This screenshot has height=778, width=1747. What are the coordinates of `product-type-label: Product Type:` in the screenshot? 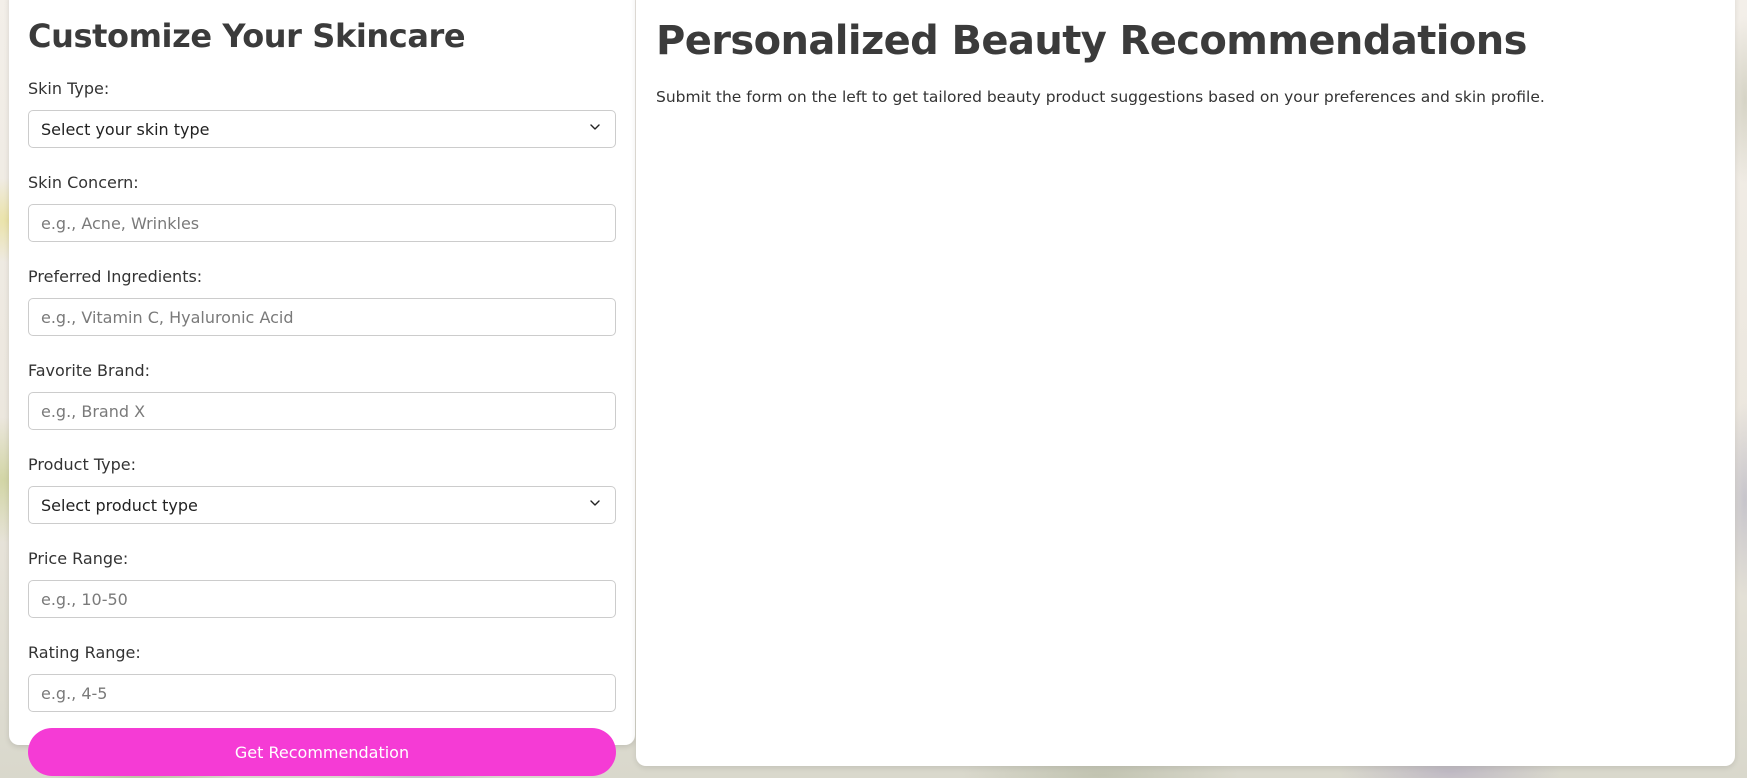 It's located at (82, 464).